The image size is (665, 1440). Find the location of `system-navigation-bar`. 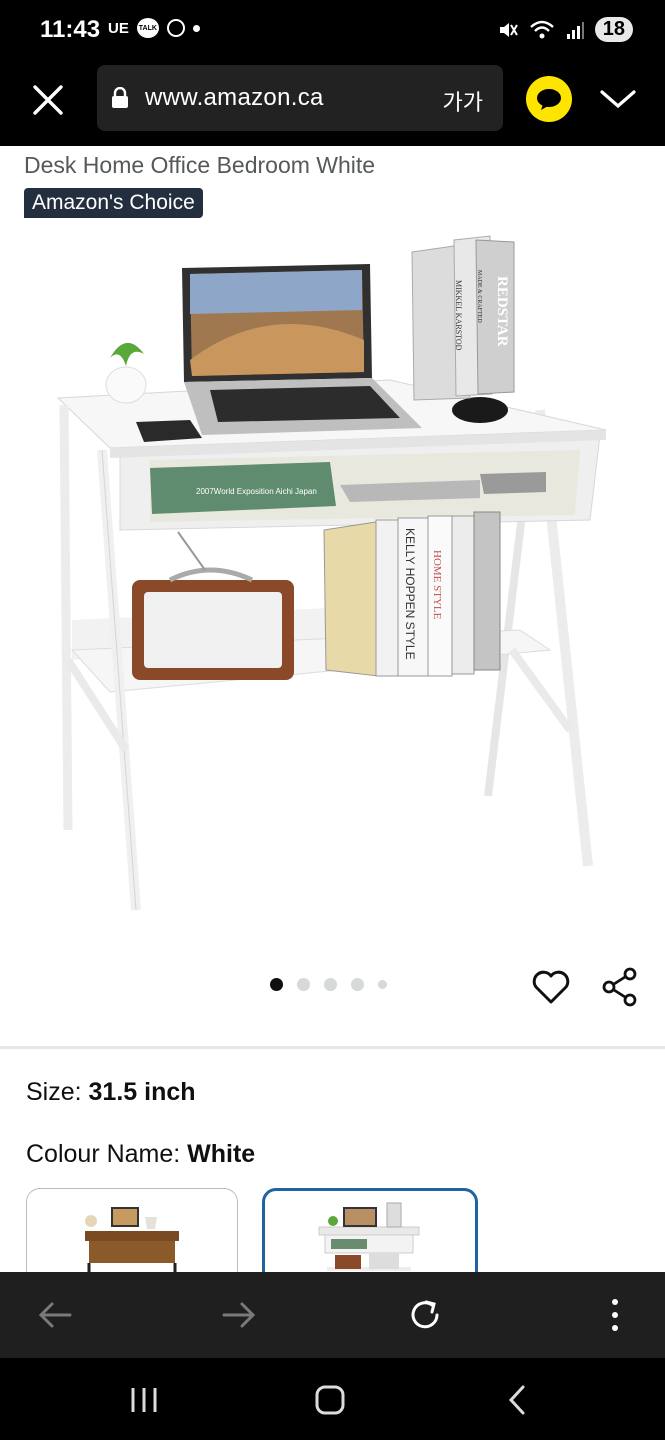

system-navigation-bar is located at coordinates (332, 1399).